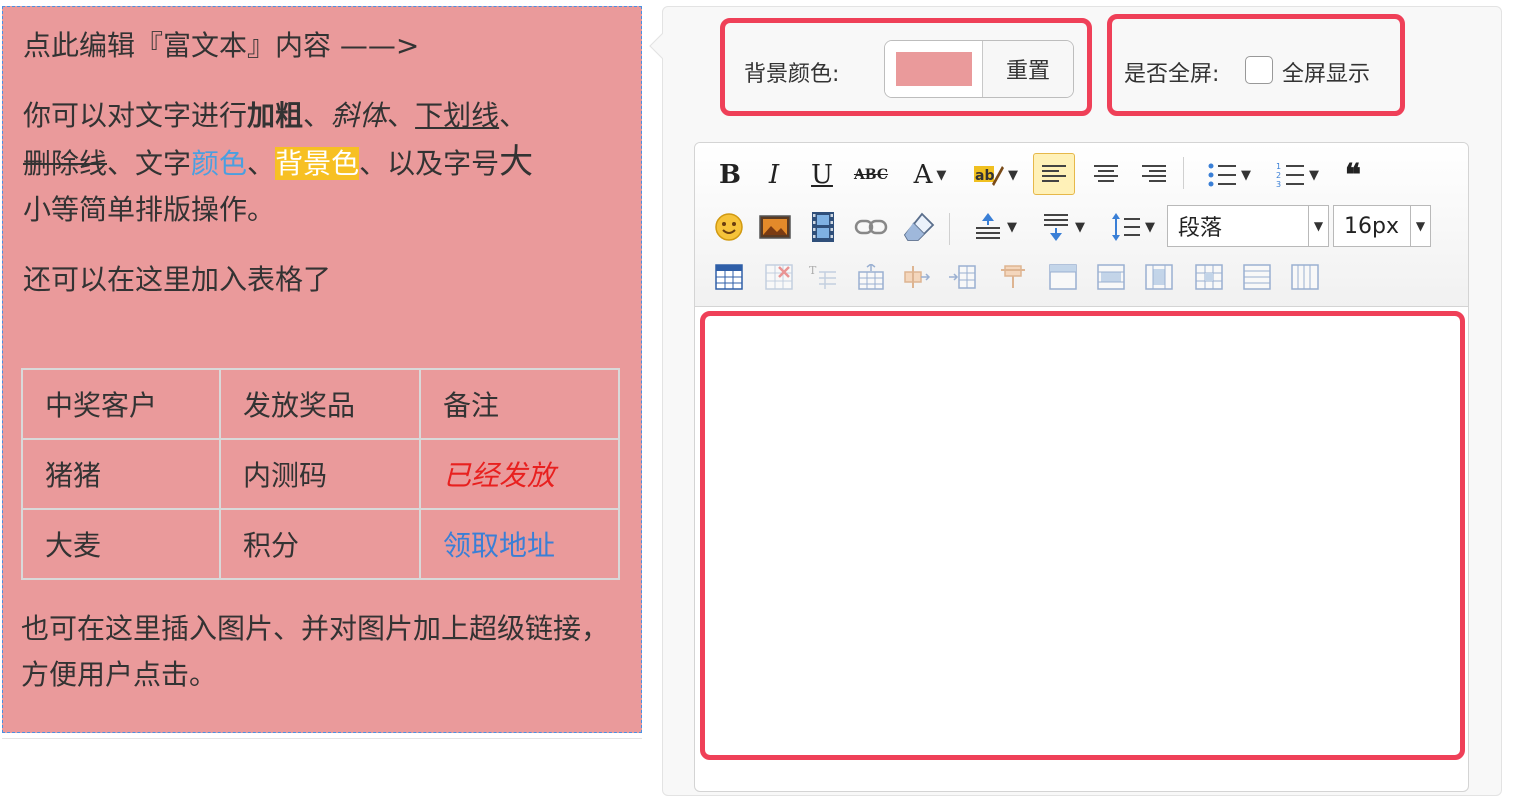 The height and width of the screenshot is (796, 1518). What do you see at coordinates (1126, 227) in the screenshot?
I see `line-height-icon` at bounding box center [1126, 227].